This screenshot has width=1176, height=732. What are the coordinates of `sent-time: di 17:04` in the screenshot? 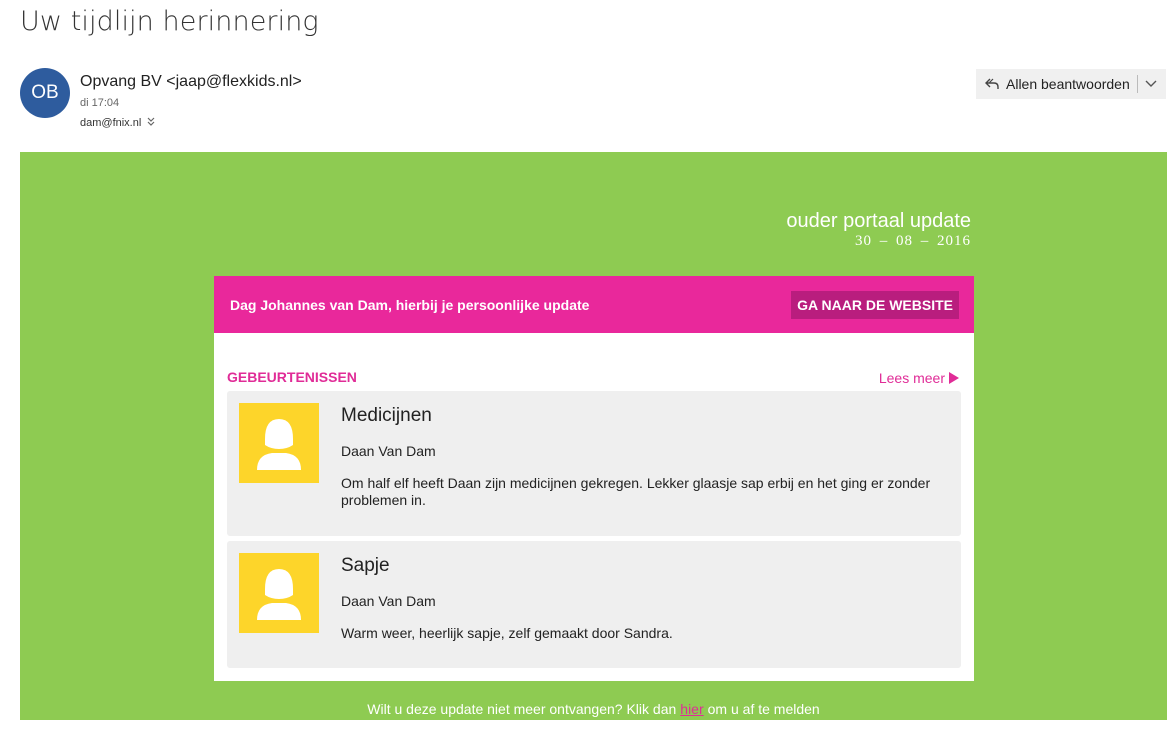 It's located at (100, 103).